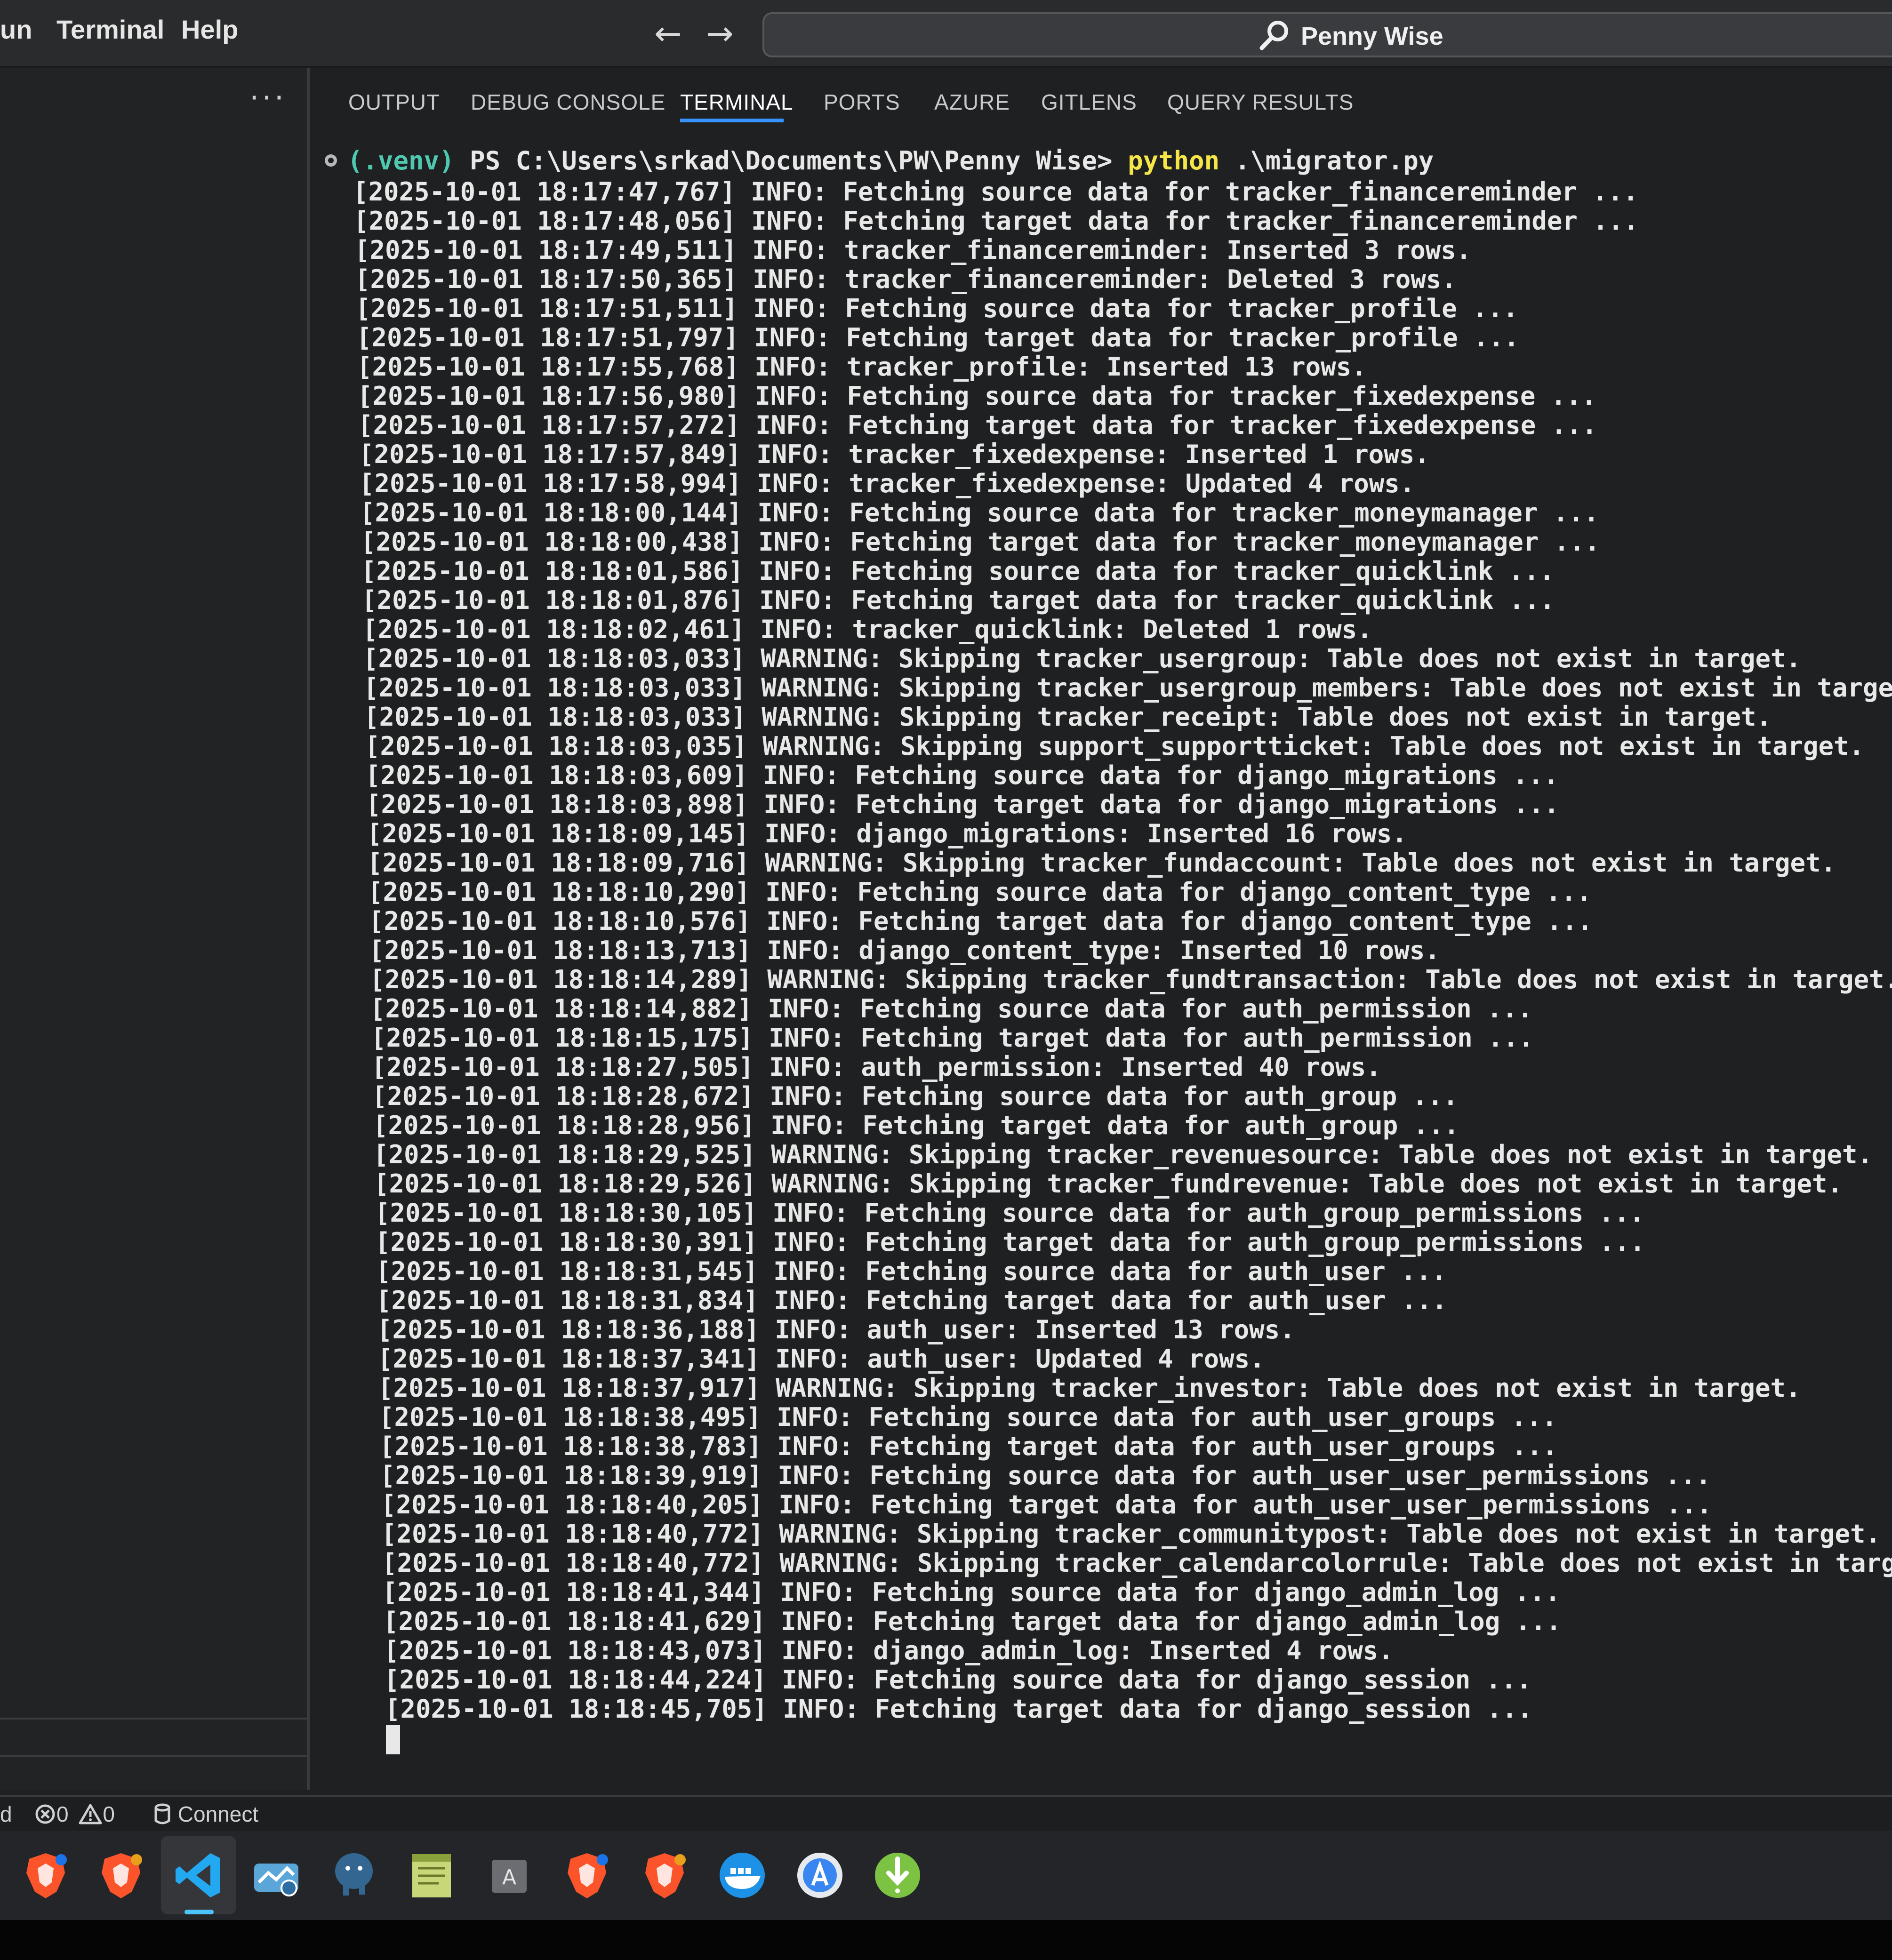 The width and height of the screenshot is (1892, 1960). I want to click on active-app-indicator, so click(199, 1912).